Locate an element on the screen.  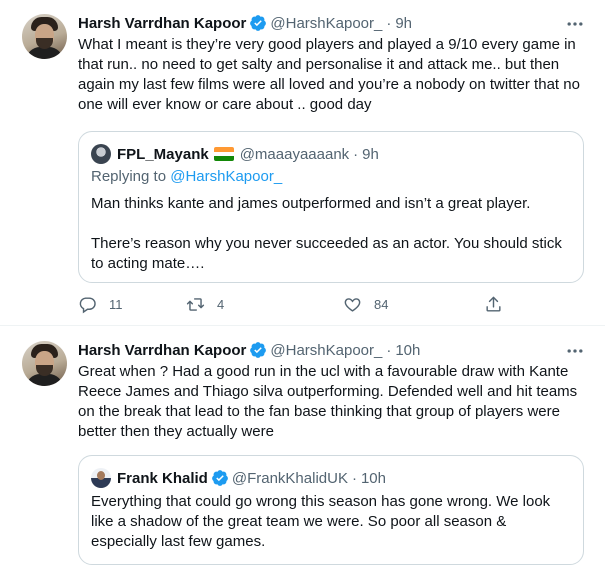
quoted-text-line: to acting mate…. is located at coordinates (148, 263).